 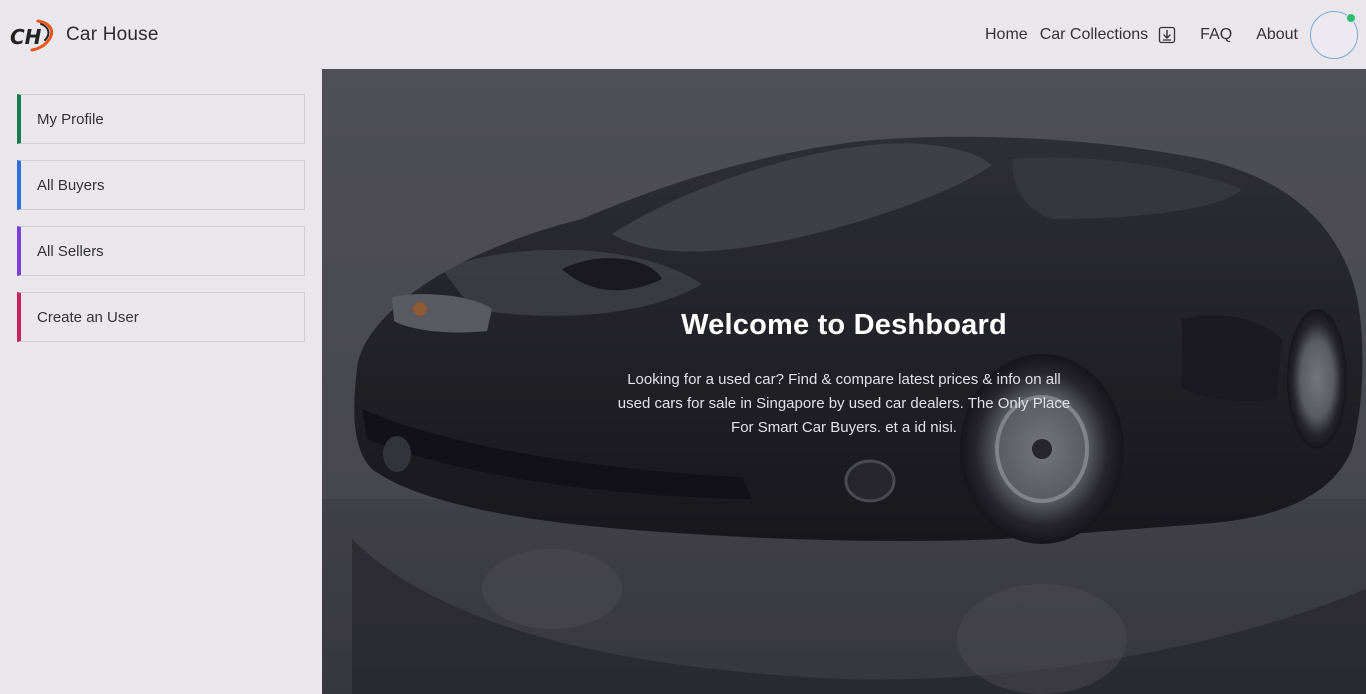 I want to click on sidebar-item-label: My Profile, so click(x=70, y=119).